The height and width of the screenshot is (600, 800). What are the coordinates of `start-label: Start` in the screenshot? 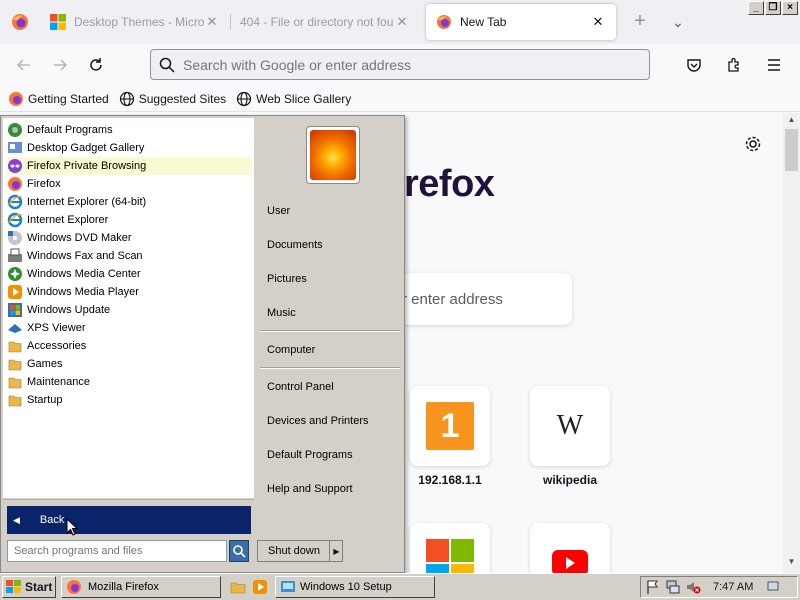 It's located at (39, 587).